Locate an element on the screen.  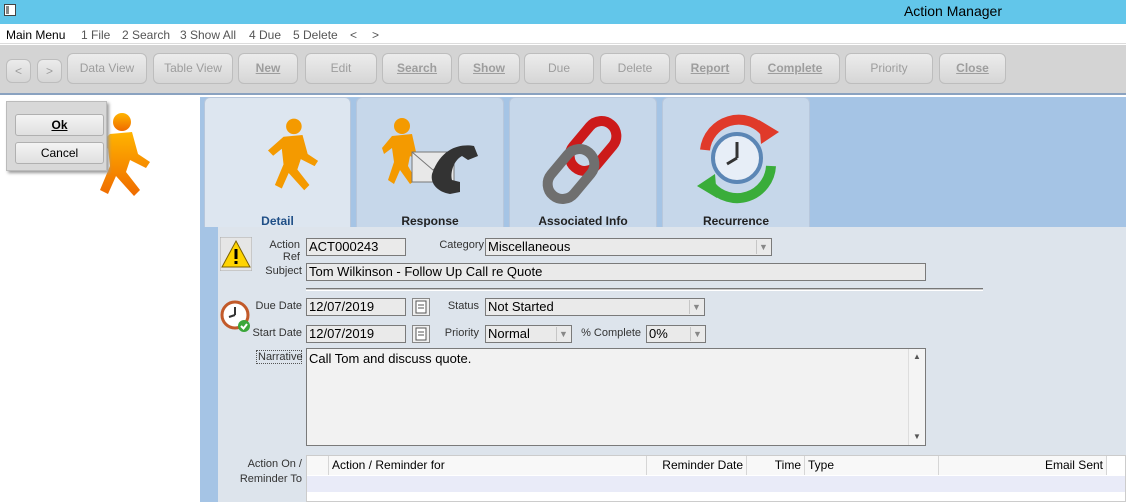
table-row is located at coordinates (716, 484).